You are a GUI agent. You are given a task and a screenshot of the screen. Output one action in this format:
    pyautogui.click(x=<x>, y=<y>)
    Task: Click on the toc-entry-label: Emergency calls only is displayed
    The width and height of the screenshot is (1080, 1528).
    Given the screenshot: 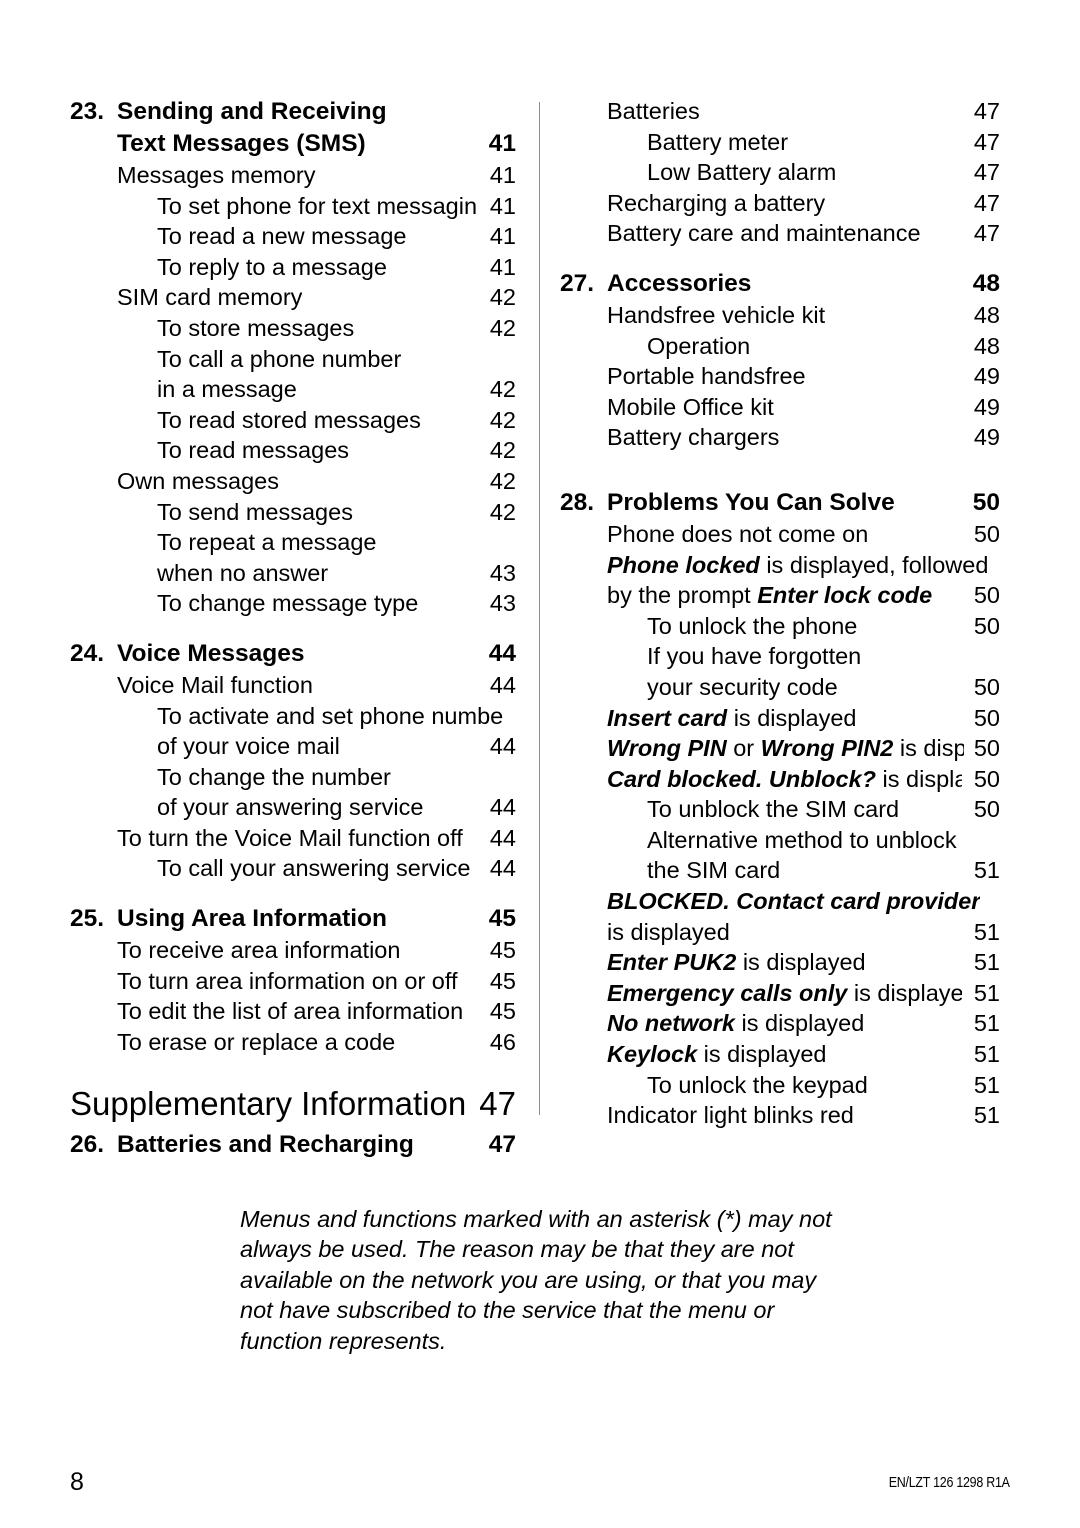 What is the action you would take?
    pyautogui.click(x=784, y=993)
    